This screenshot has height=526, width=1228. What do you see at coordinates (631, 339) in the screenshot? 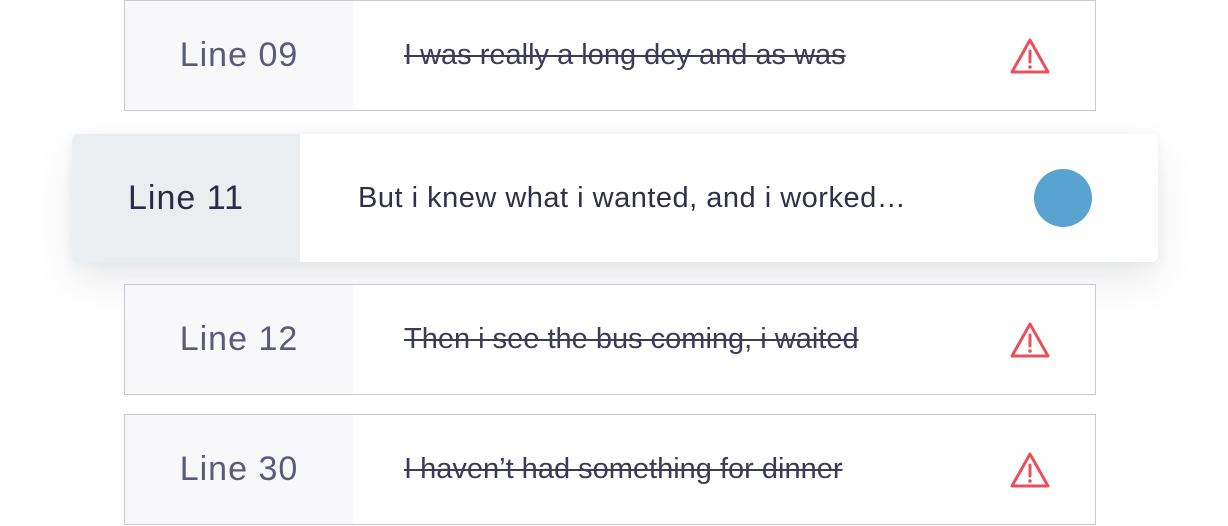
I see `line-text: Then i see the bus coming, i waited` at bounding box center [631, 339].